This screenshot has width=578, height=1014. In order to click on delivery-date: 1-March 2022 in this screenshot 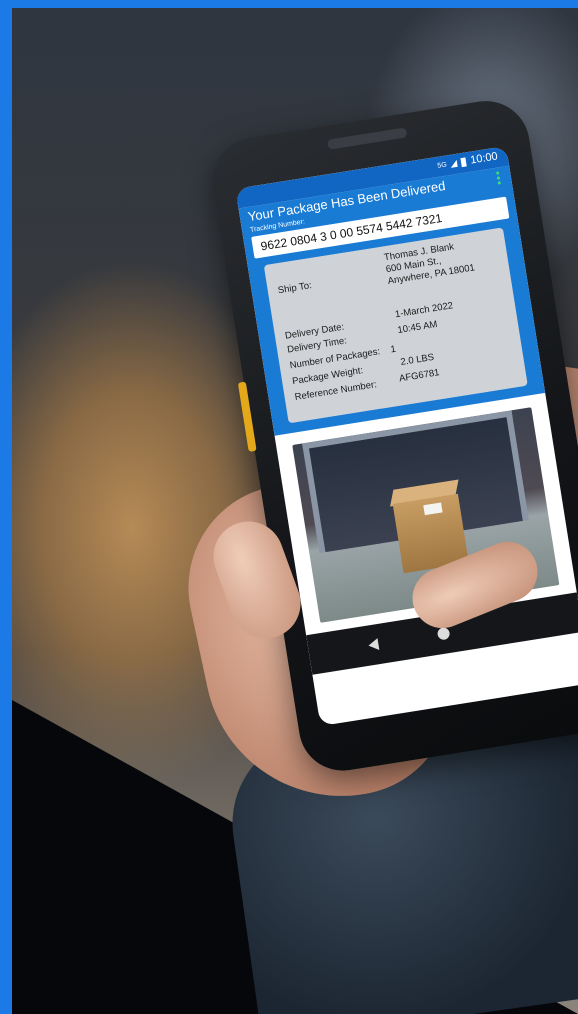, I will do `click(424, 310)`.